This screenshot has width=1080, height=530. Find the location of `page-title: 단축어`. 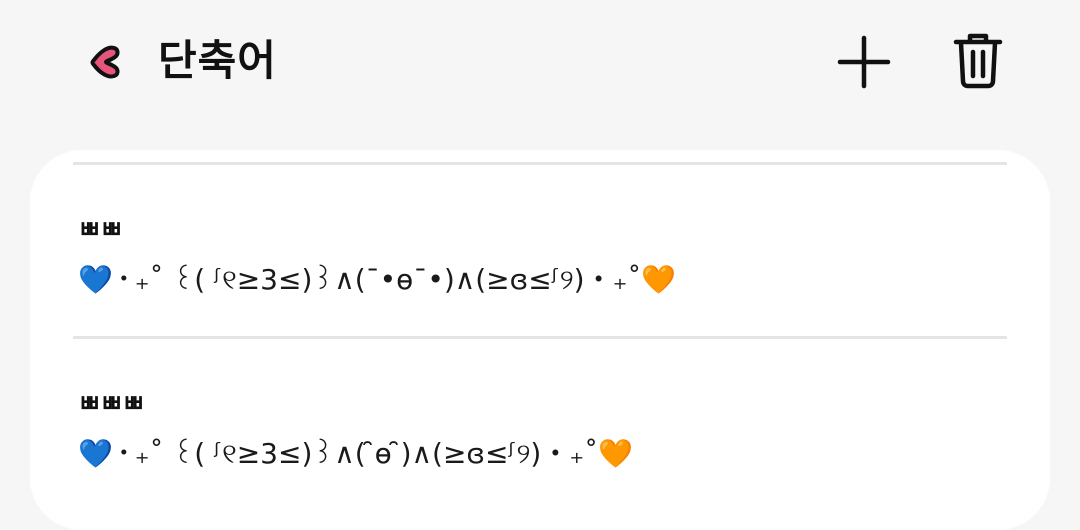

page-title: 단축어 is located at coordinates (217, 60).